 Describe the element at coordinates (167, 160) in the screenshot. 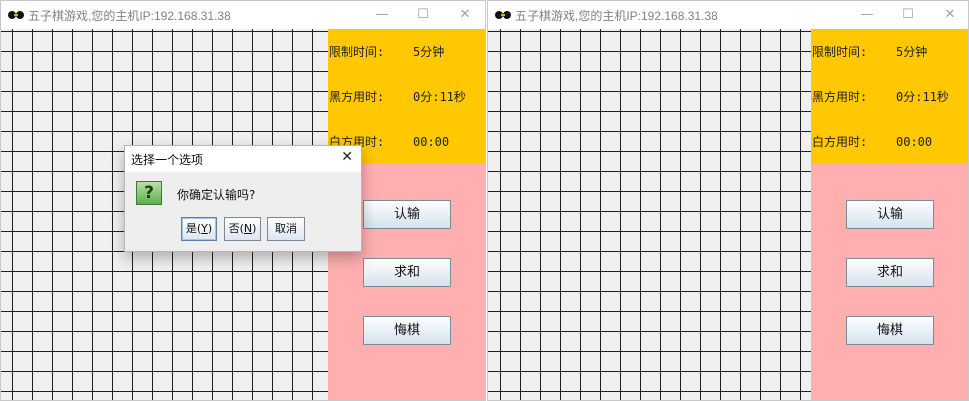

I see `dialog-title: 选择一个选项` at that location.